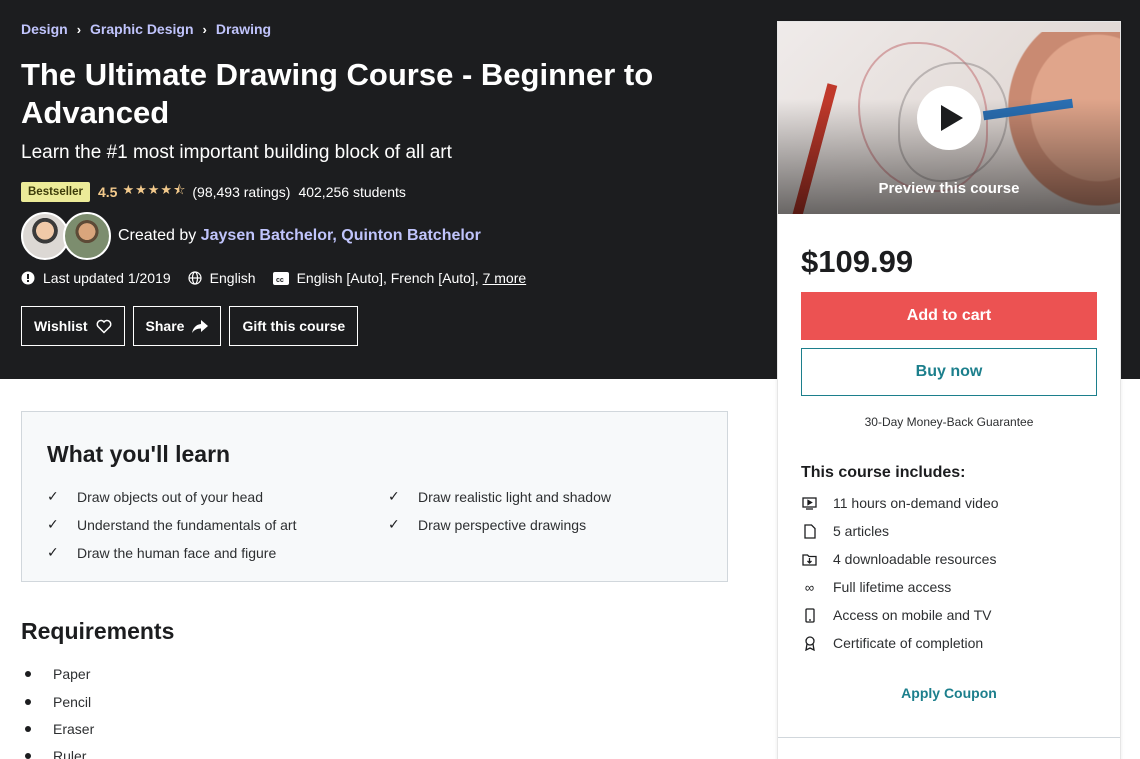 The height and width of the screenshot is (759, 1140). What do you see at coordinates (187, 524) in the screenshot?
I see `learn-item-text: Understand the fundamentals of art` at bounding box center [187, 524].